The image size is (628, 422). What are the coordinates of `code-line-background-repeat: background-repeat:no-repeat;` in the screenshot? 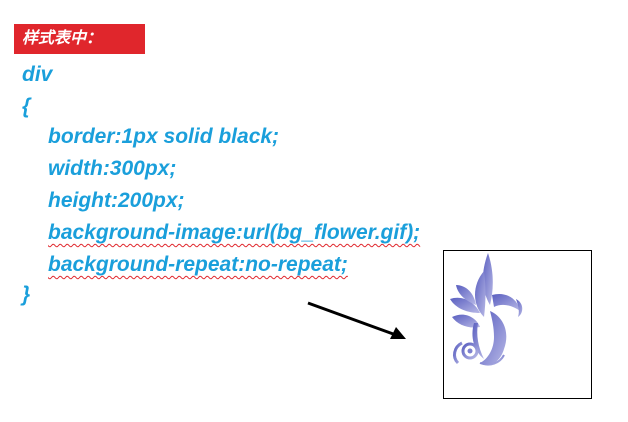 It's located at (198, 264).